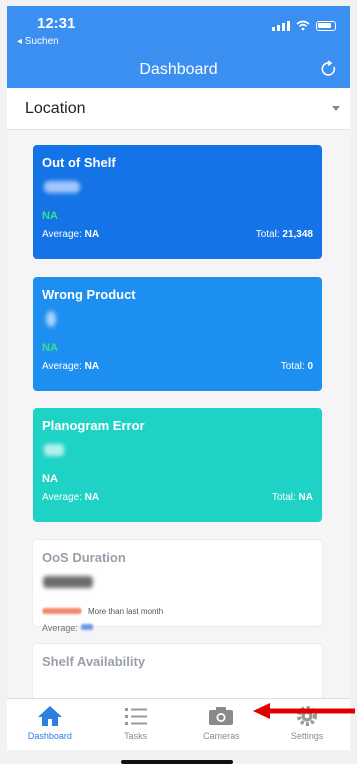 The width and height of the screenshot is (357, 764). Describe the element at coordinates (177, 674) in the screenshot. I see `shelf-availability-card: Shelf Availability` at that location.